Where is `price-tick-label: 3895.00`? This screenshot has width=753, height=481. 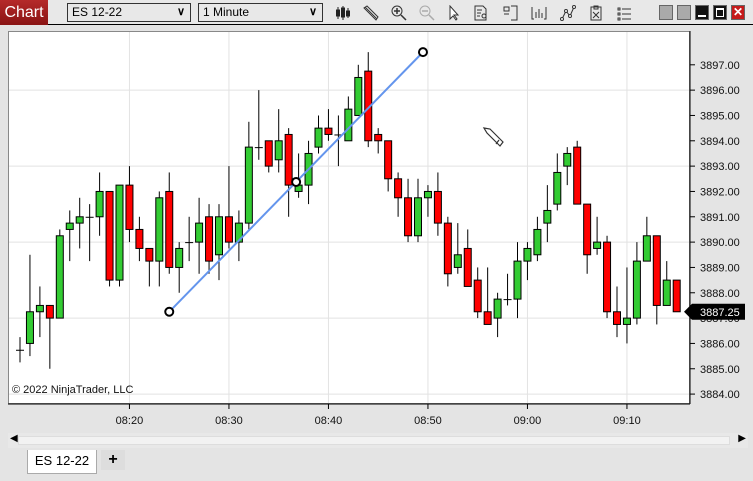
price-tick-label: 3895.00 is located at coordinates (720, 116).